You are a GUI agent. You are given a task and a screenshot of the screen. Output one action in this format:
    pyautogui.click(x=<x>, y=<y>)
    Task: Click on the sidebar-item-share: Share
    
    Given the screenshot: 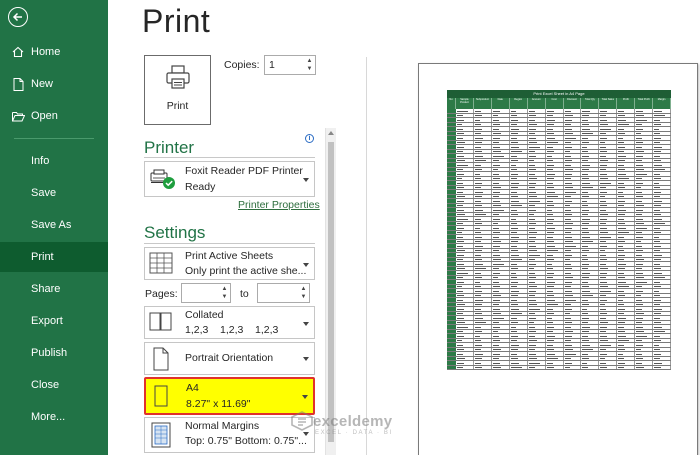 What is the action you would take?
    pyautogui.click(x=54, y=289)
    